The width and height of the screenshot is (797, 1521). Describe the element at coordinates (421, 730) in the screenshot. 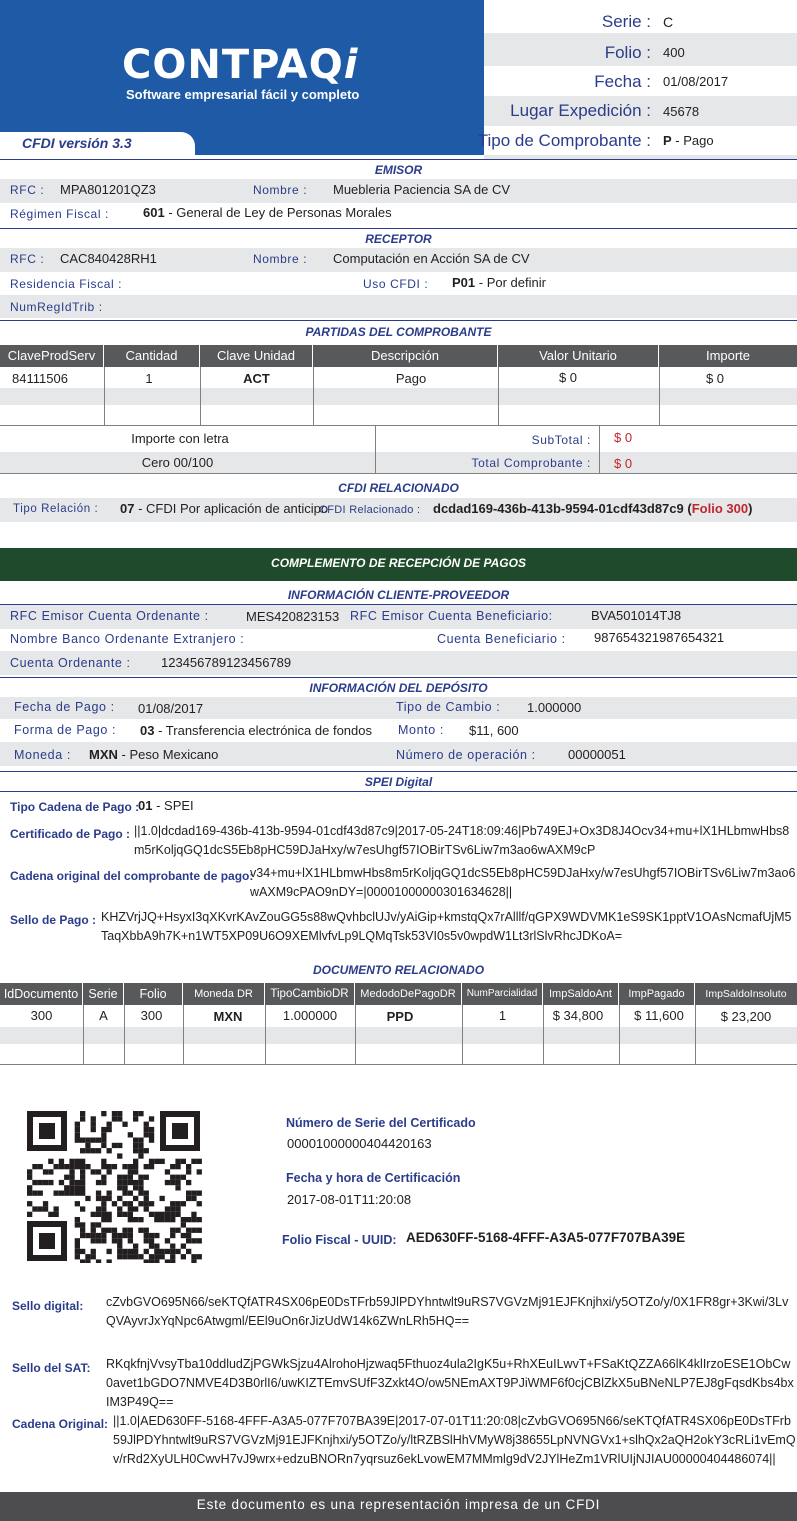

I see `monto-label: Monto :` at that location.